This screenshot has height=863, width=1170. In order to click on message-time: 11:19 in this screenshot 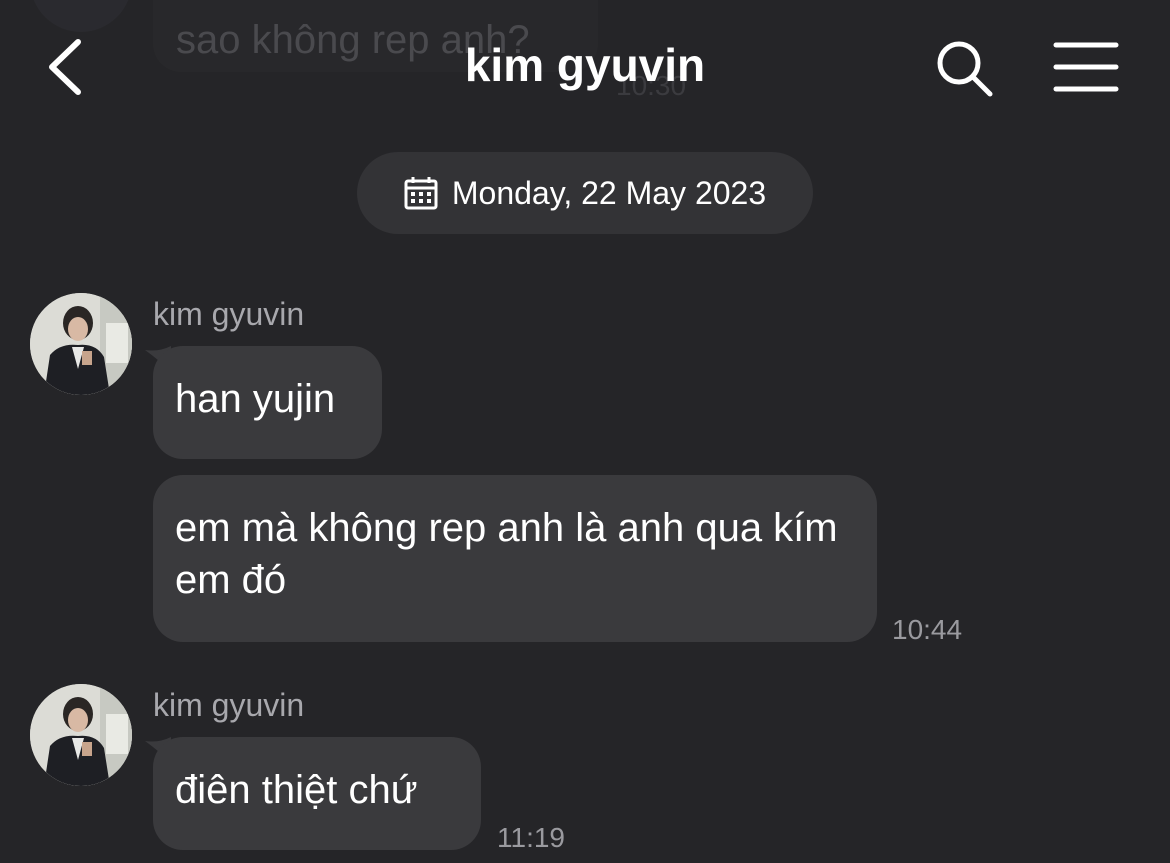, I will do `click(531, 837)`.